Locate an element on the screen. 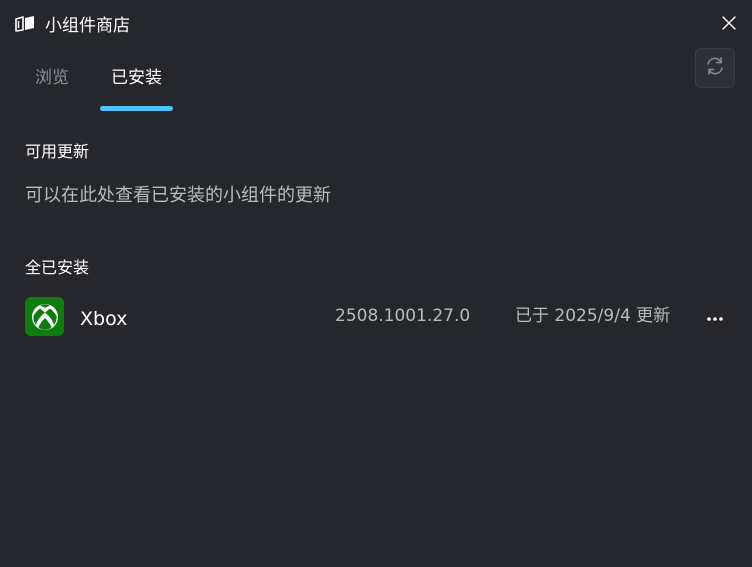 The image size is (752, 567). available-updates-description: 可以在此处查看已安装的小组件的更新 is located at coordinates (178, 195).